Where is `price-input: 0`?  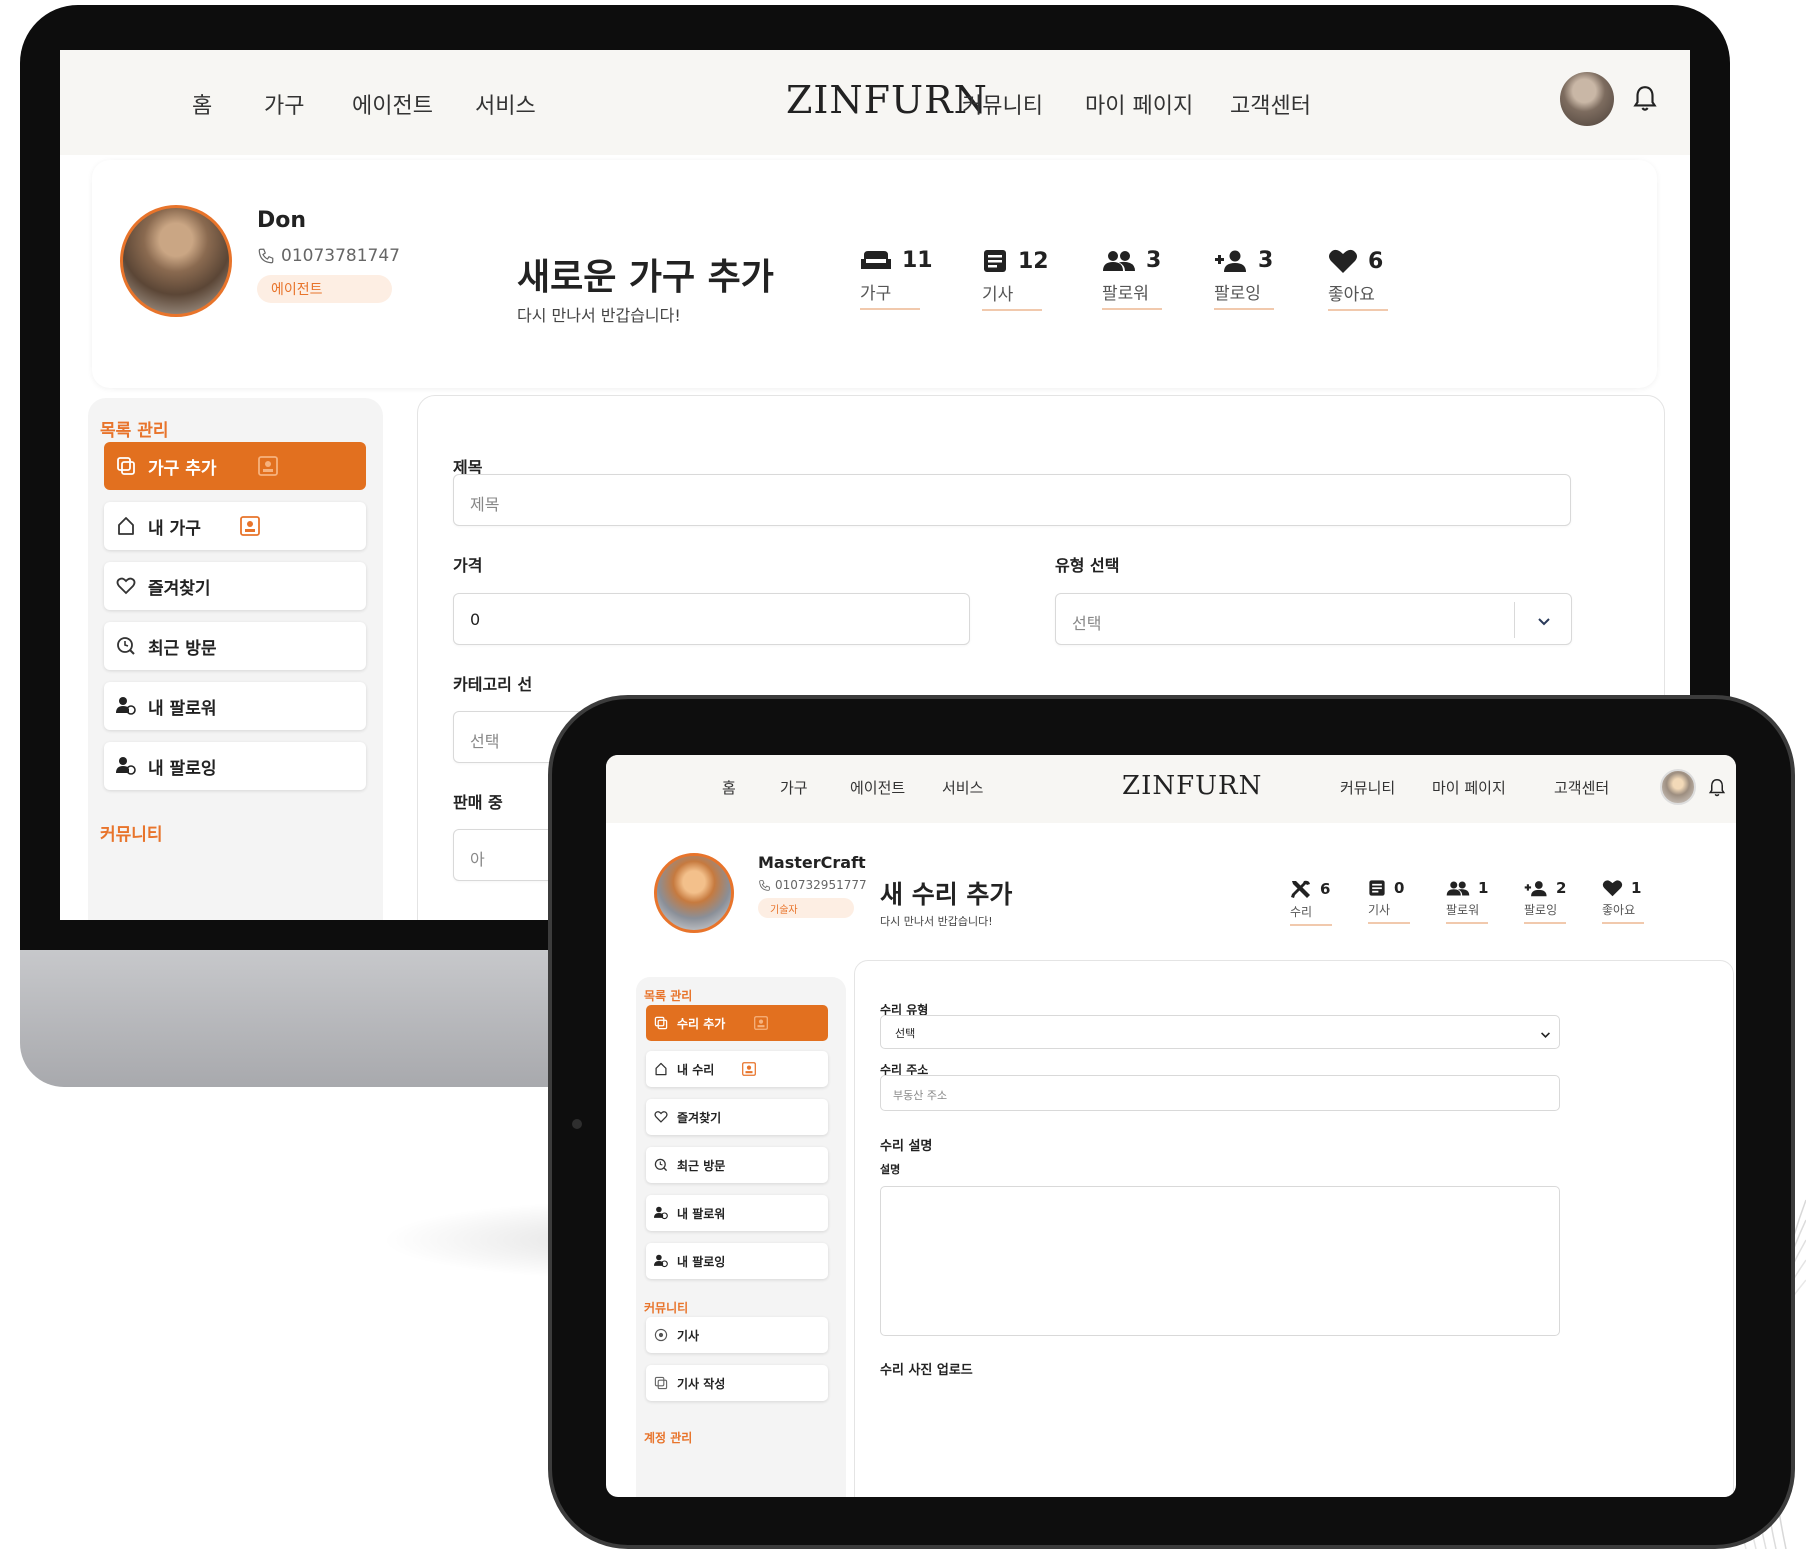 price-input: 0 is located at coordinates (711, 619).